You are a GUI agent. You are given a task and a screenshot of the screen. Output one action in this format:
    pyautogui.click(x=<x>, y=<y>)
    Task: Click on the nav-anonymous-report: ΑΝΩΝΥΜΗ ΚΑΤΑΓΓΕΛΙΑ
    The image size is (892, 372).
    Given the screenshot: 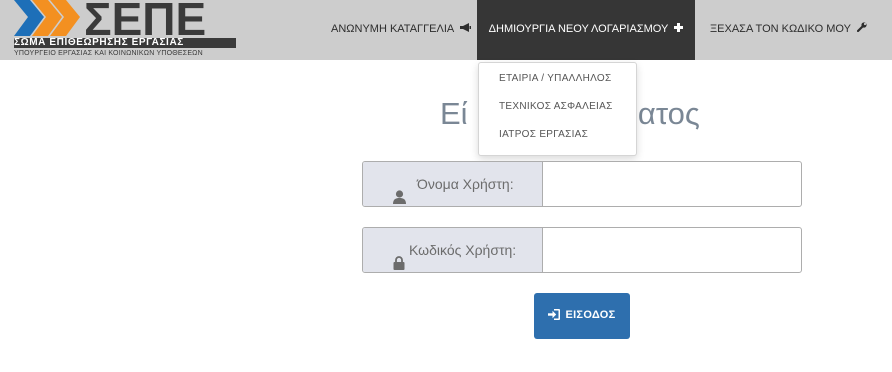 What is the action you would take?
    pyautogui.click(x=401, y=30)
    